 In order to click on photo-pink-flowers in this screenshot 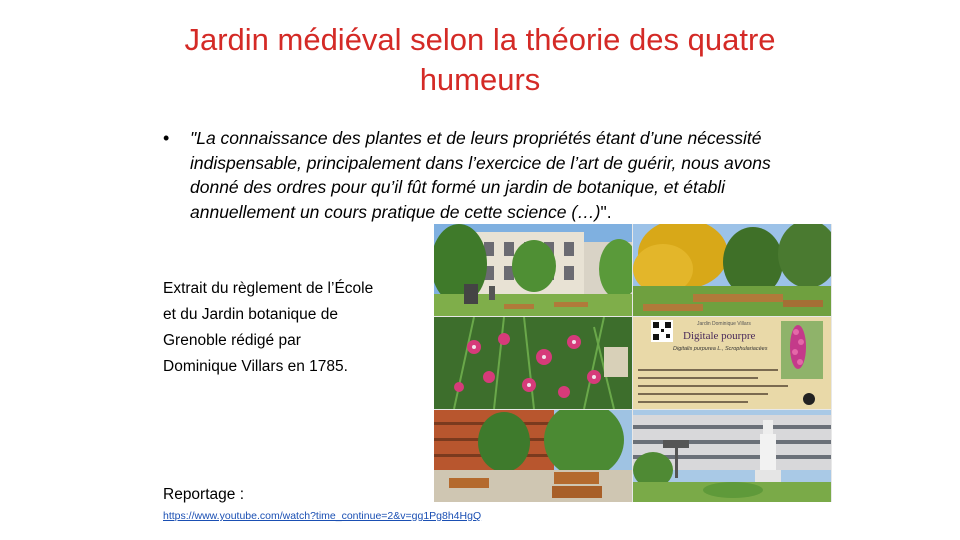, I will do `click(533, 363)`.